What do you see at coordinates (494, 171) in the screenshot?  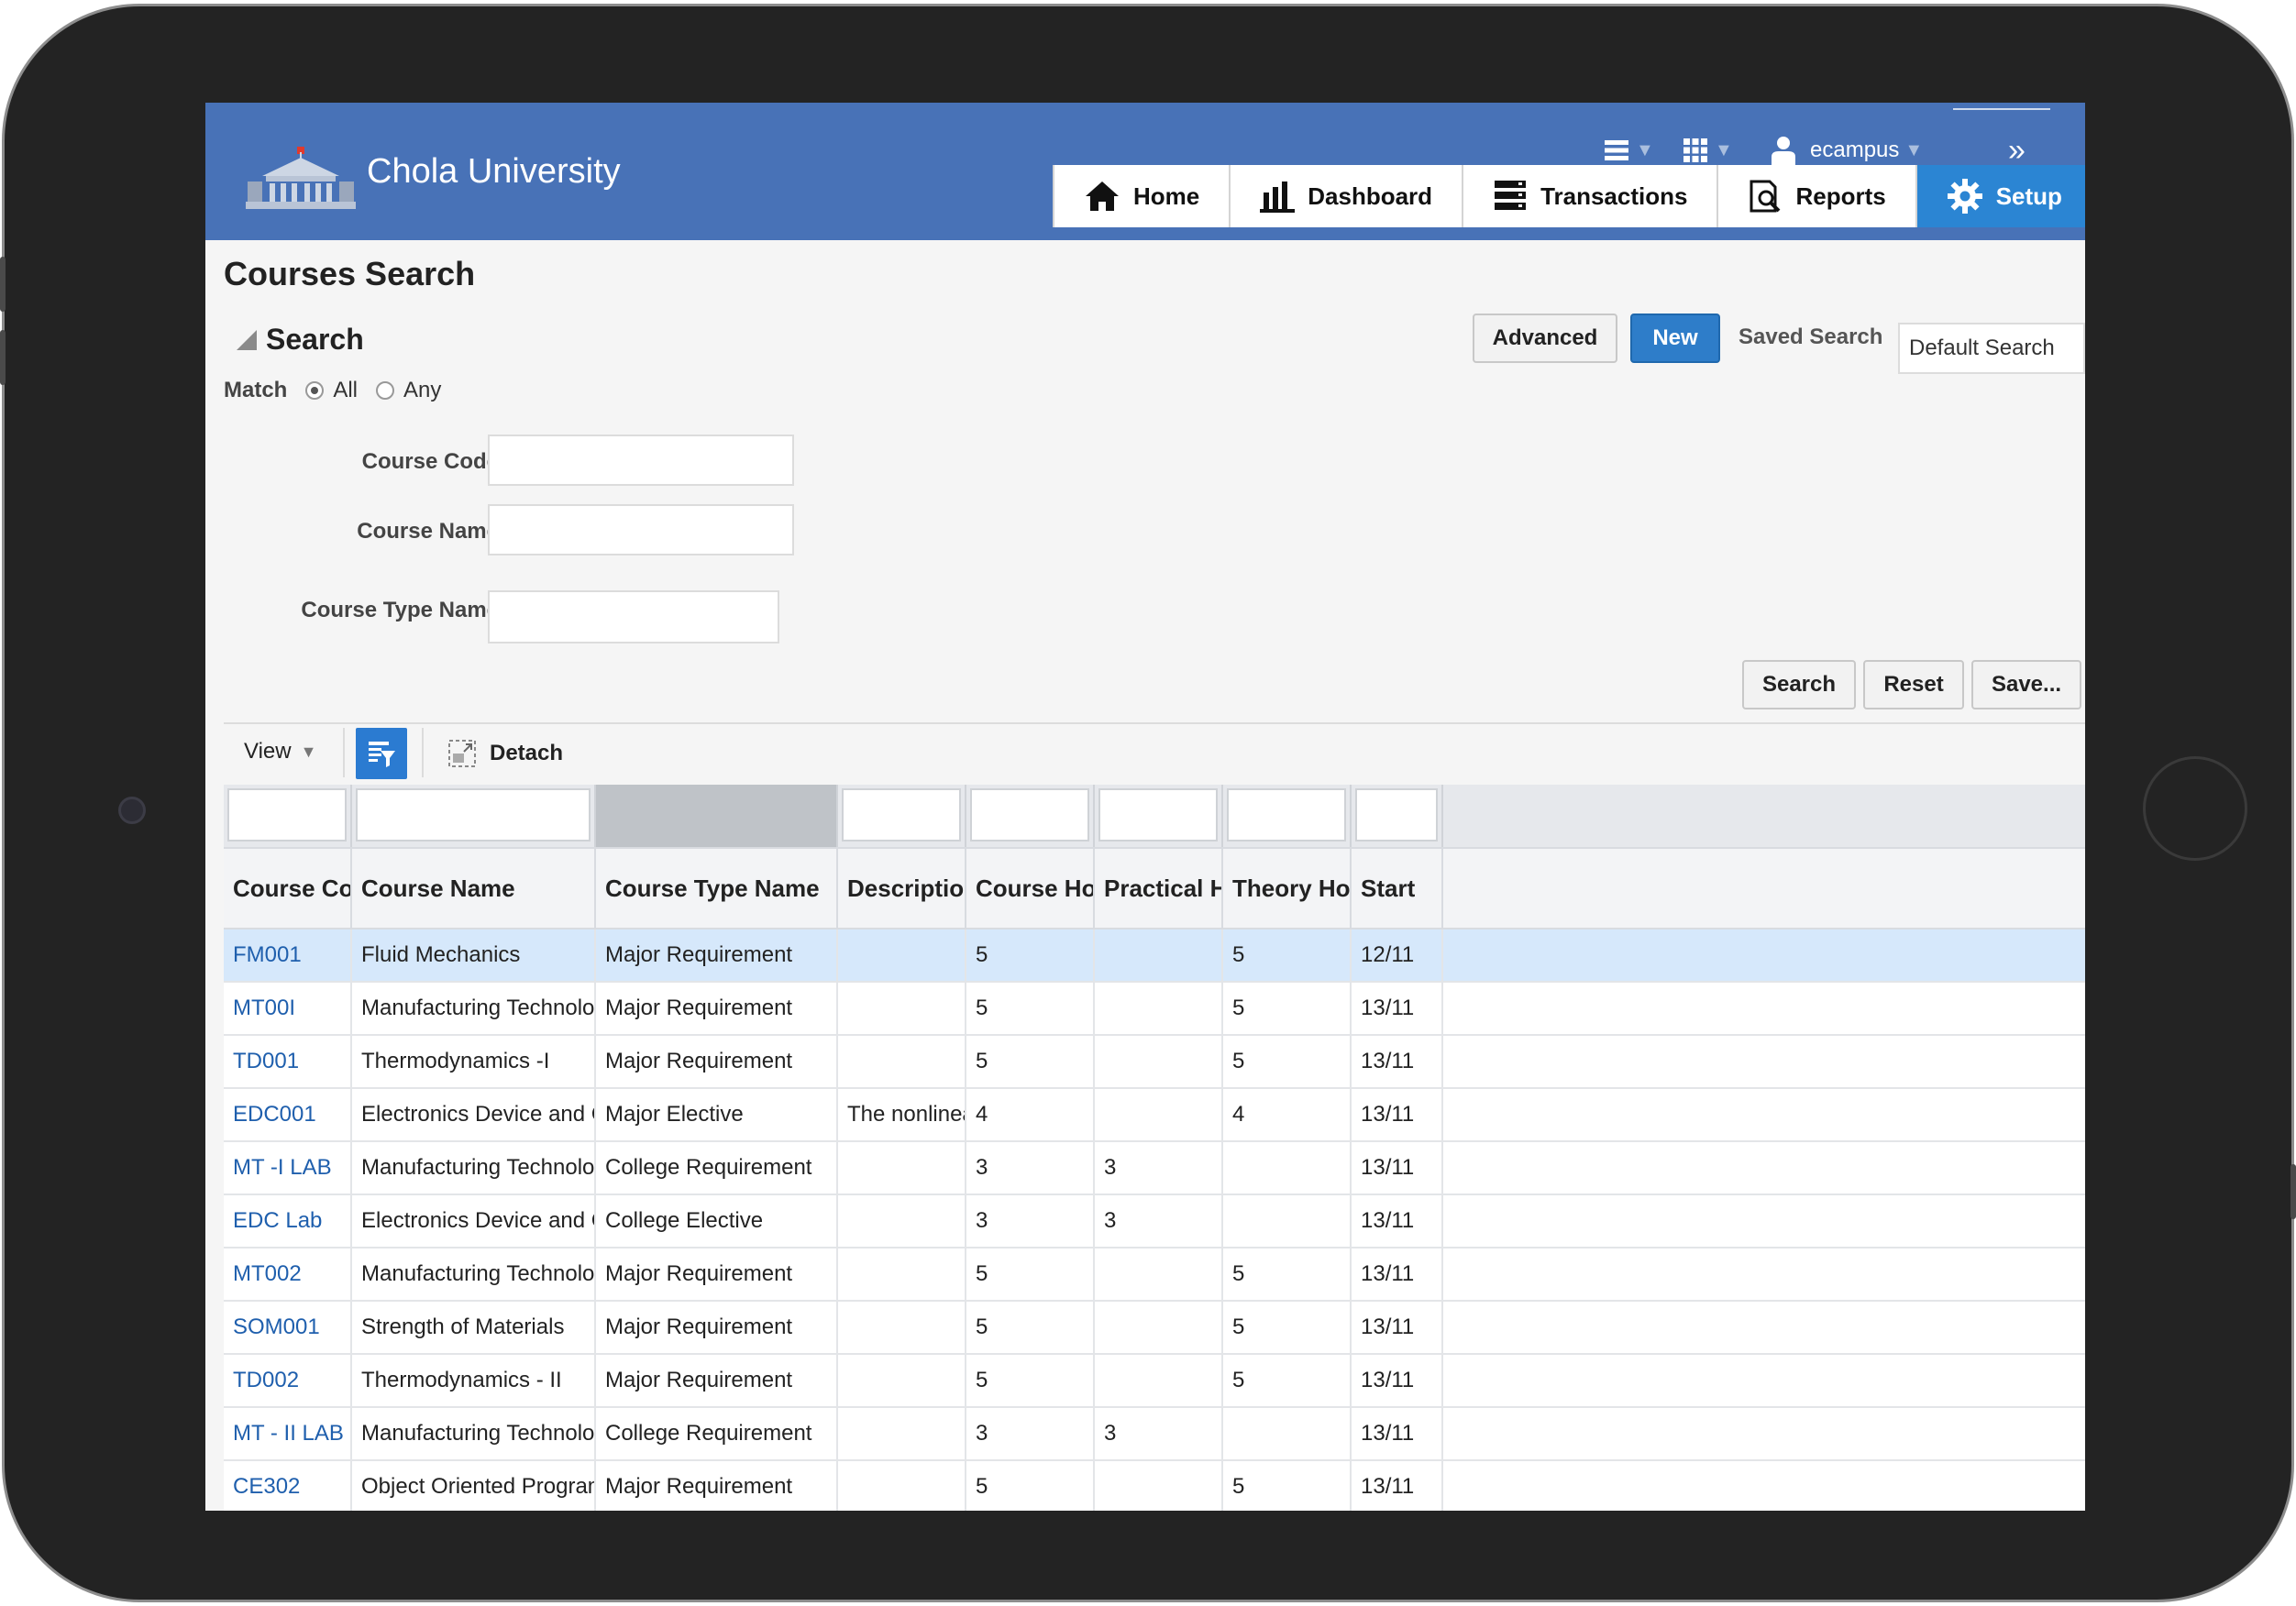 I see `brand-name: Chola University` at bounding box center [494, 171].